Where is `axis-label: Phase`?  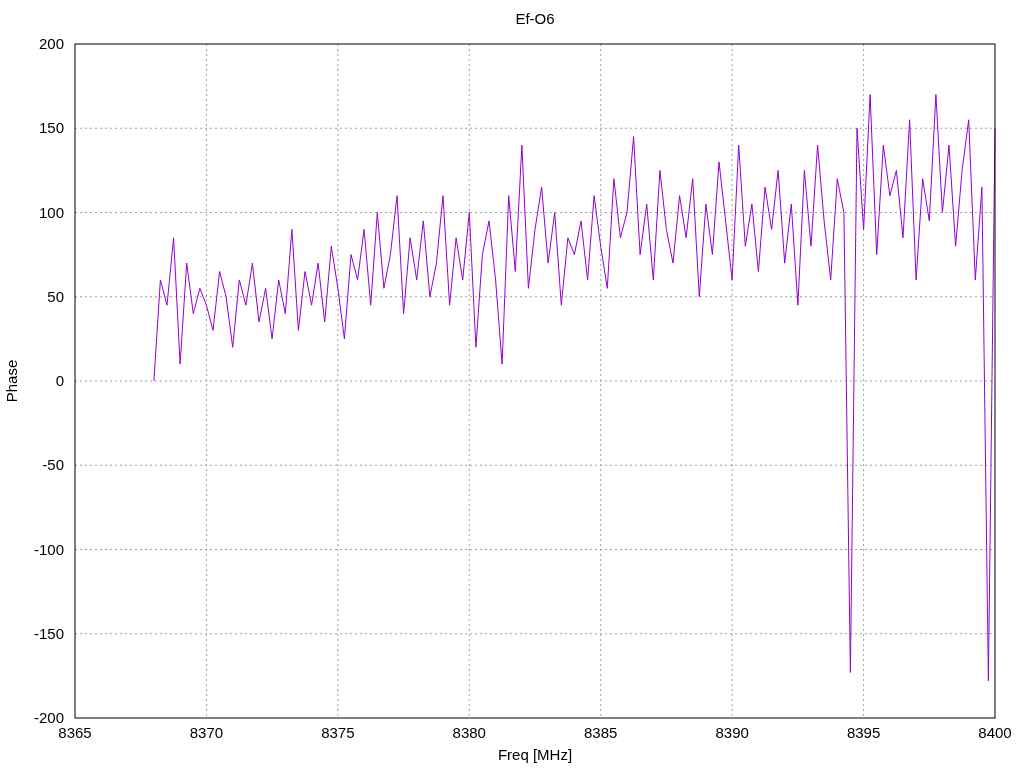
axis-label: Phase is located at coordinates (11, 381).